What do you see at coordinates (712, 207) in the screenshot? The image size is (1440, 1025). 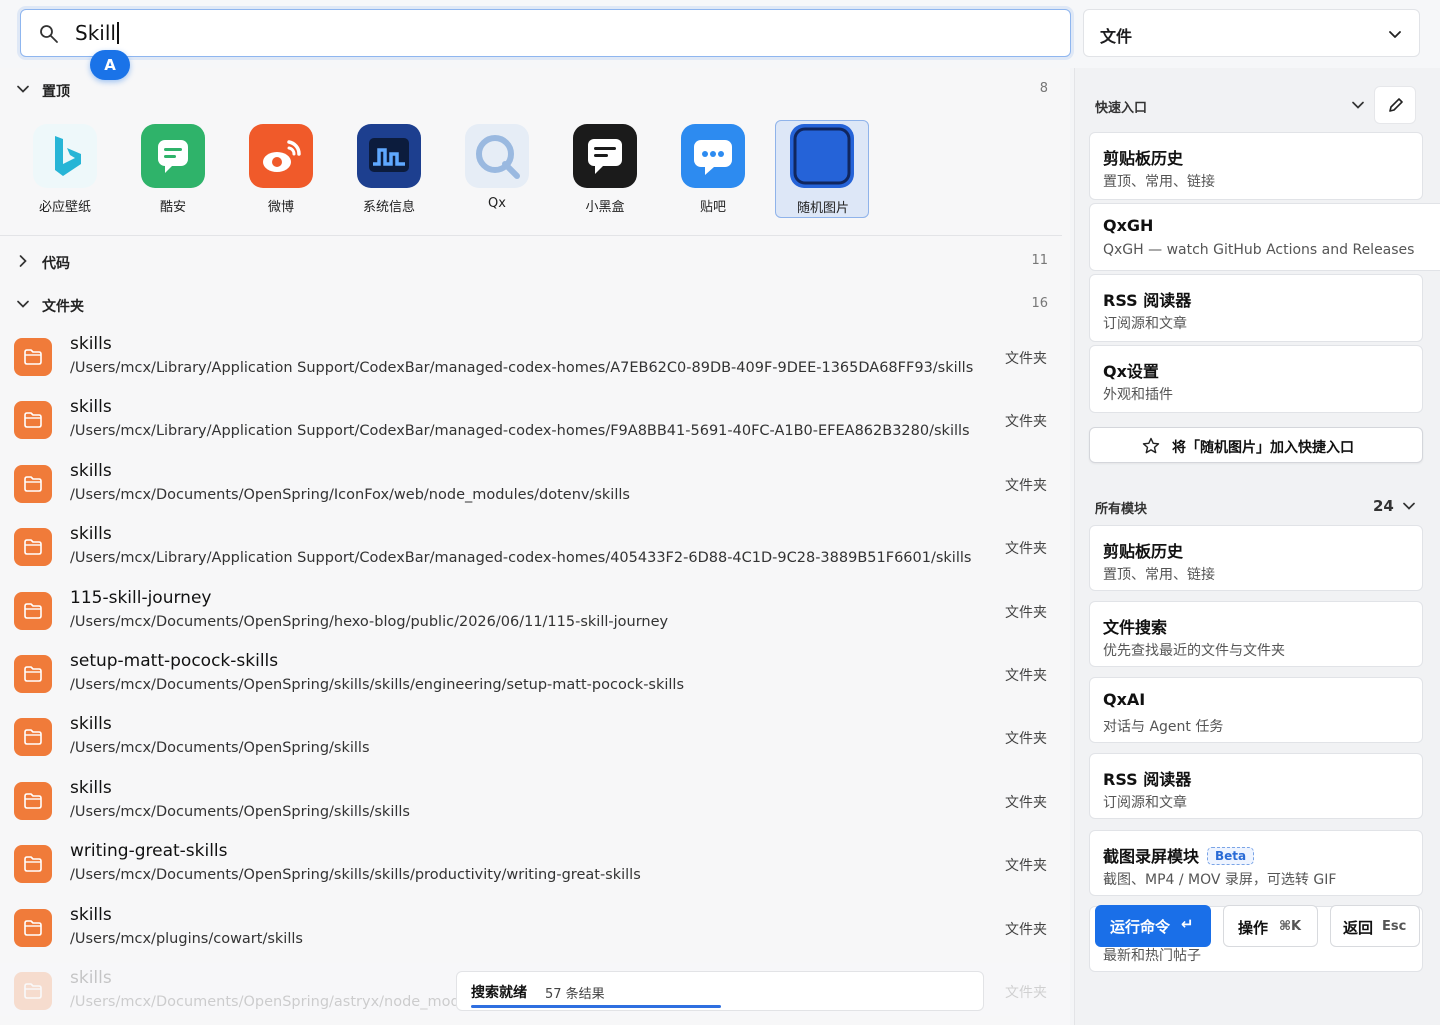 I see `pin-label: 贴吧` at bounding box center [712, 207].